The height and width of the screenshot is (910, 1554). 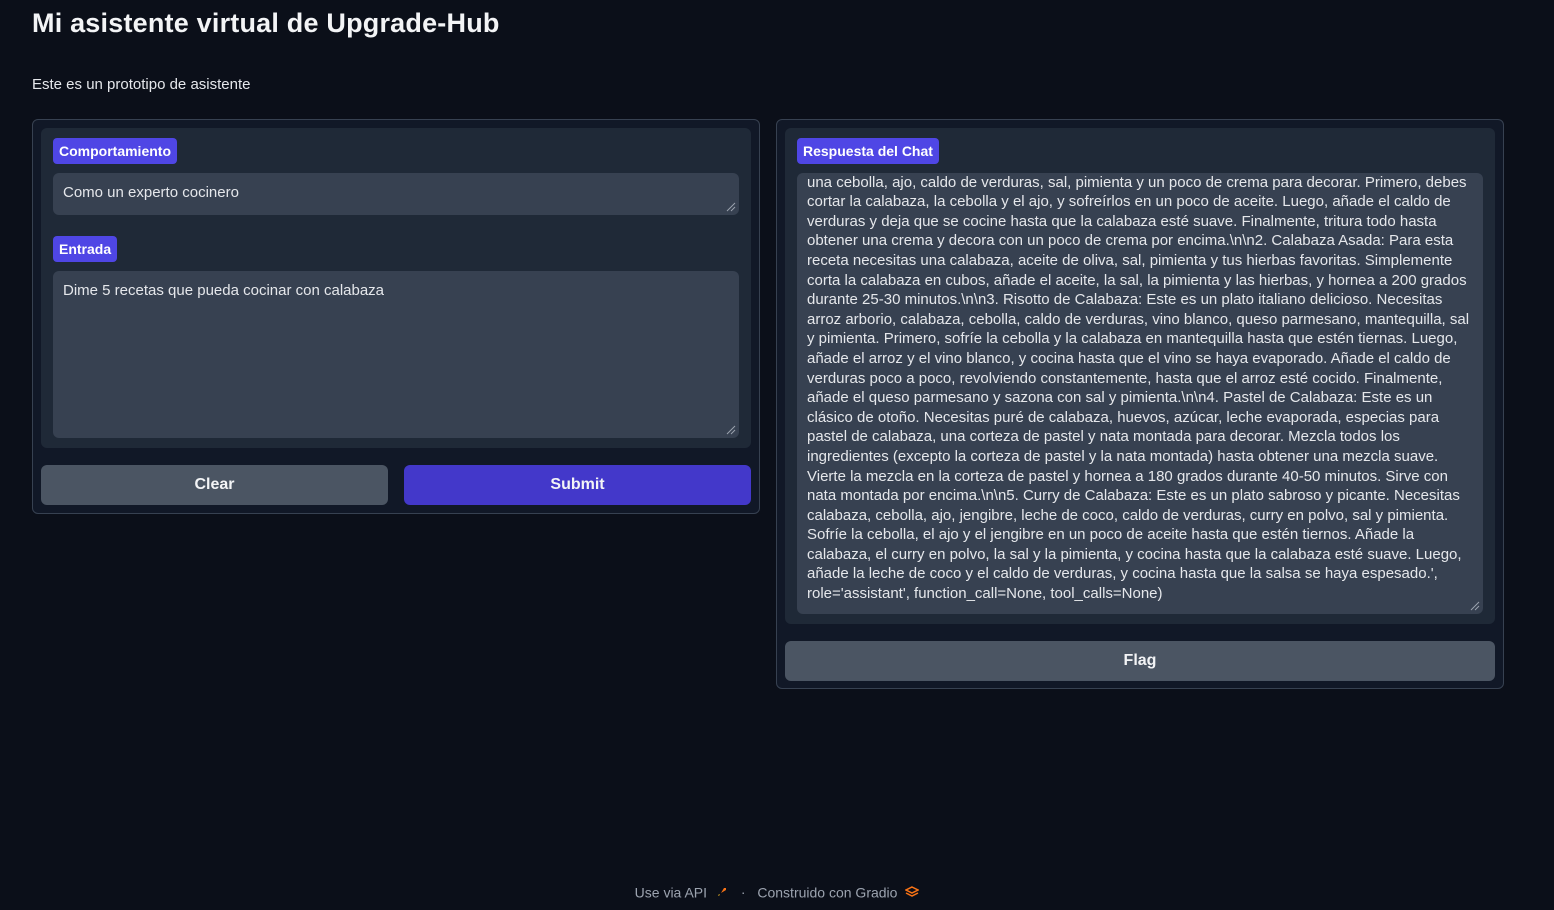 I want to click on output-label: Respuesta del Chat, so click(x=868, y=151).